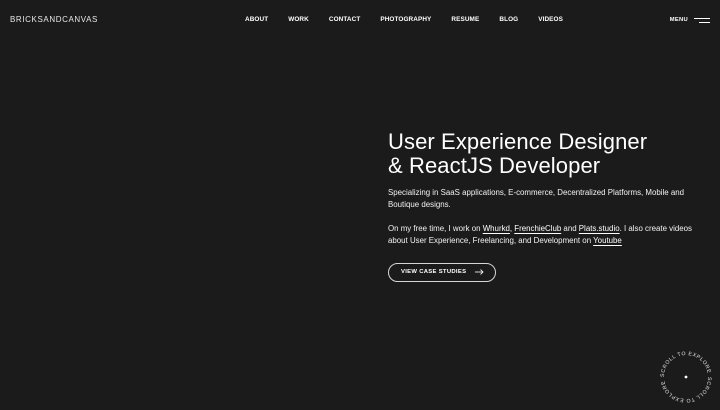 This screenshot has width=720, height=410. What do you see at coordinates (570, 228) in the screenshot?
I see `free-time-sep-2: and` at bounding box center [570, 228].